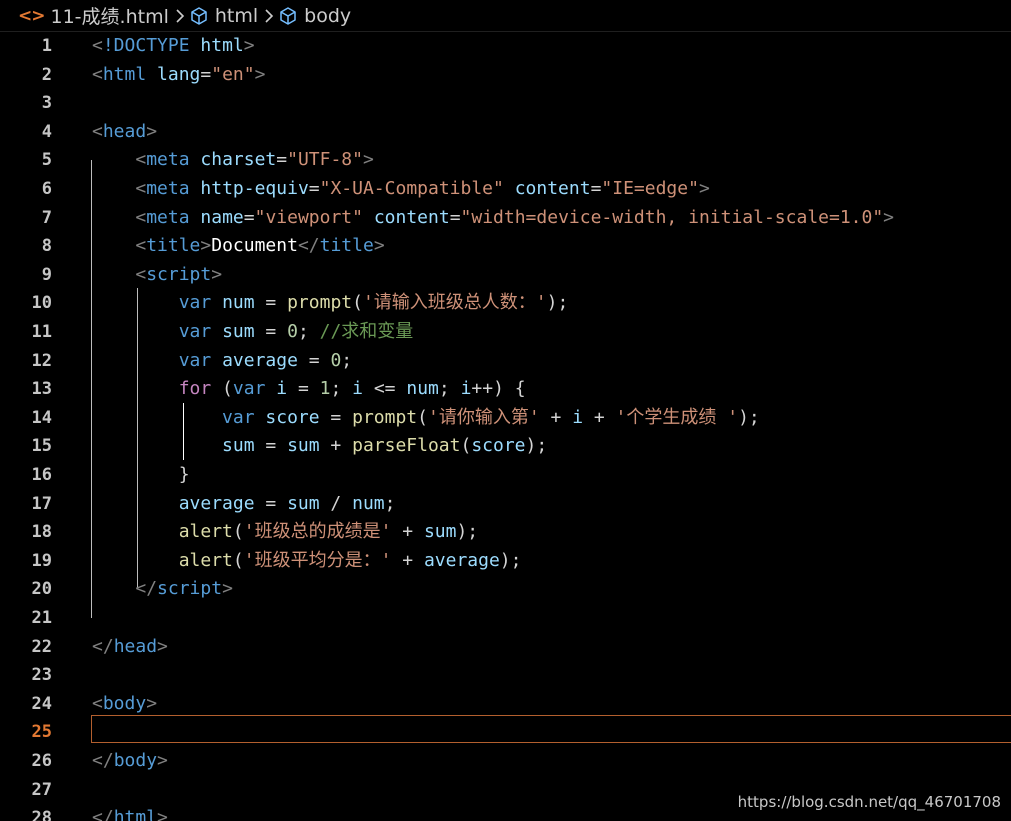 This screenshot has width=1011, height=821. Describe the element at coordinates (141, 474) in the screenshot. I see `code-token: }` at that location.